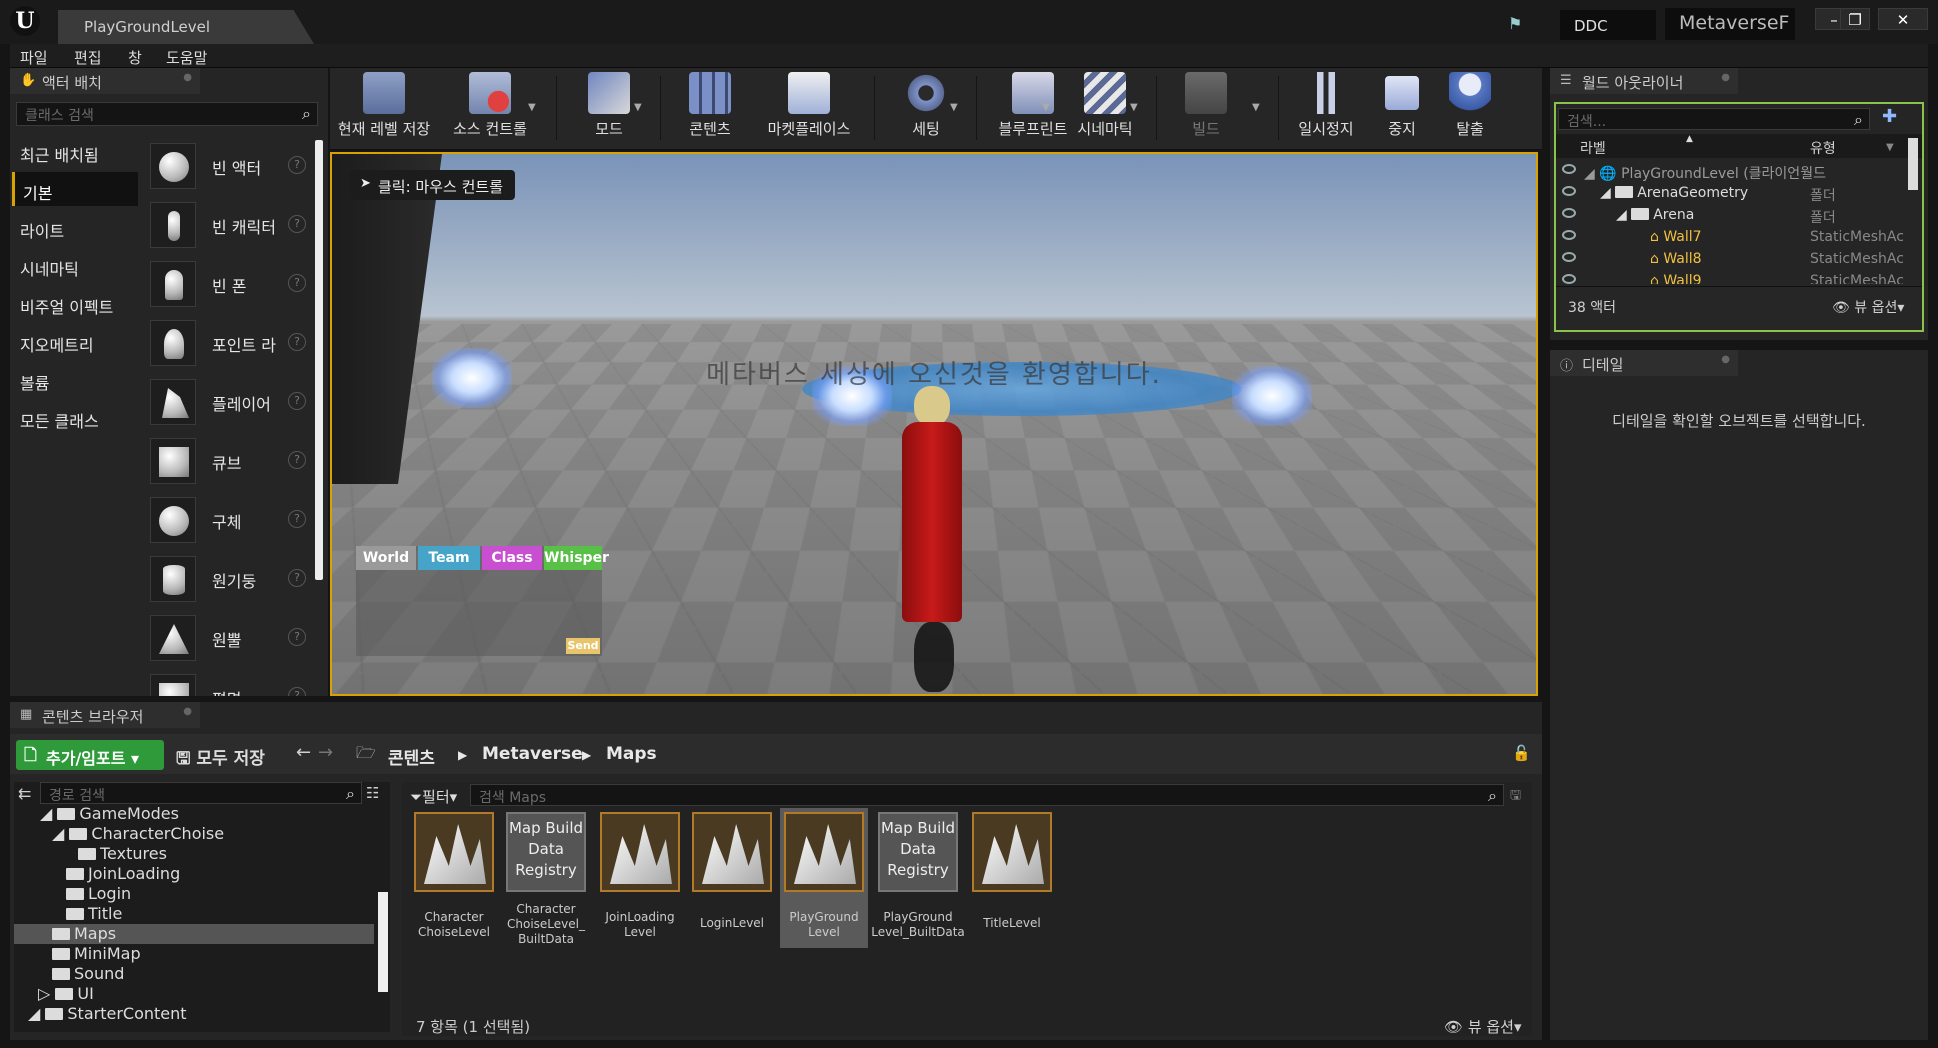 This screenshot has width=1938, height=1048. Describe the element at coordinates (1903, 19) in the screenshot. I see `close-button: ✕` at that location.